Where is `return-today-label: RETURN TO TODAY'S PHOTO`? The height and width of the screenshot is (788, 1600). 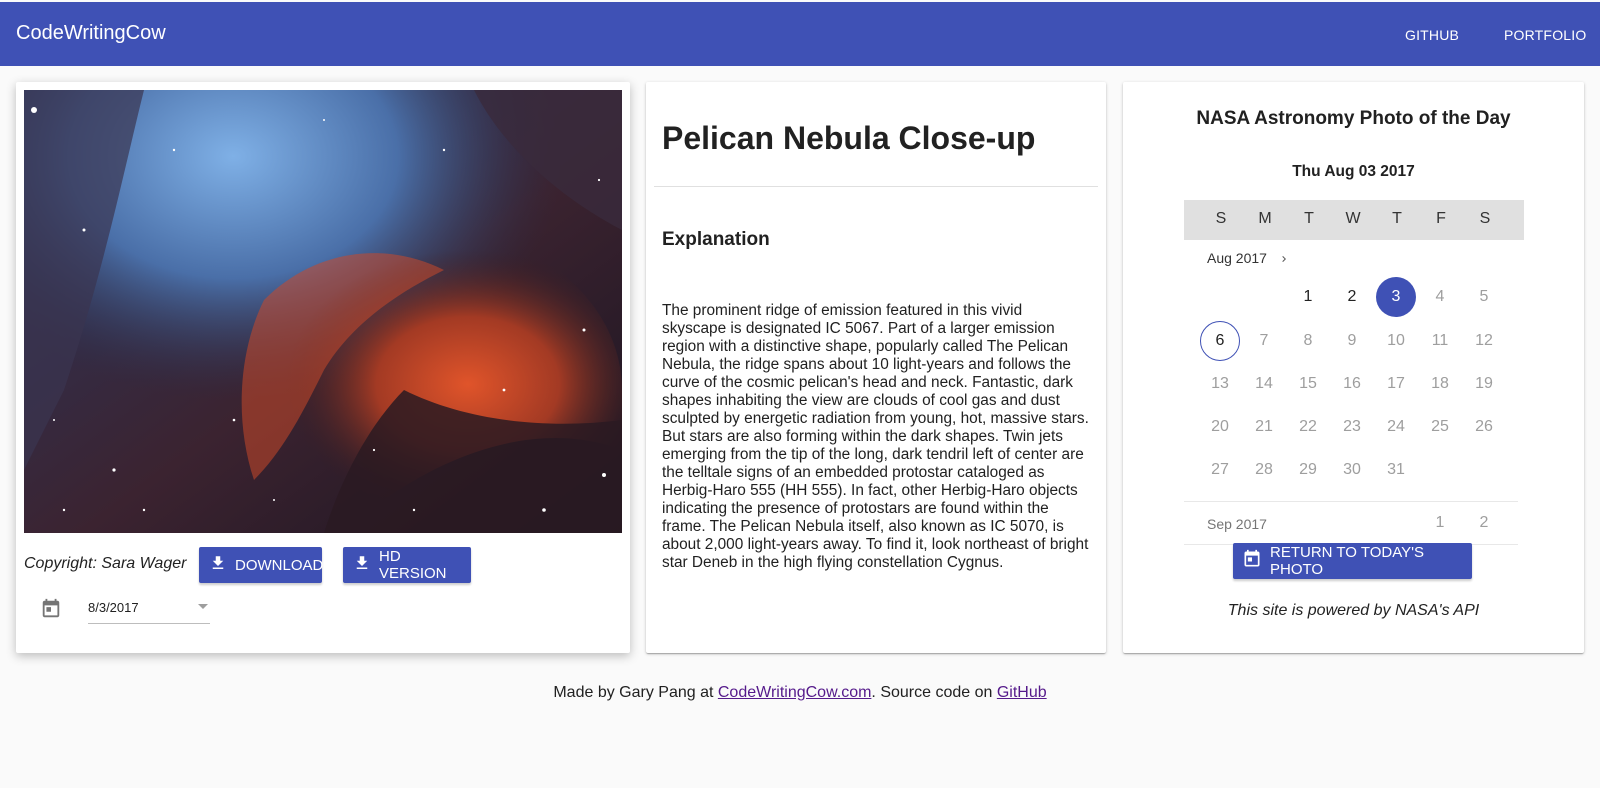 return-today-label: RETURN TO TODAY'S PHOTO is located at coordinates (1347, 561).